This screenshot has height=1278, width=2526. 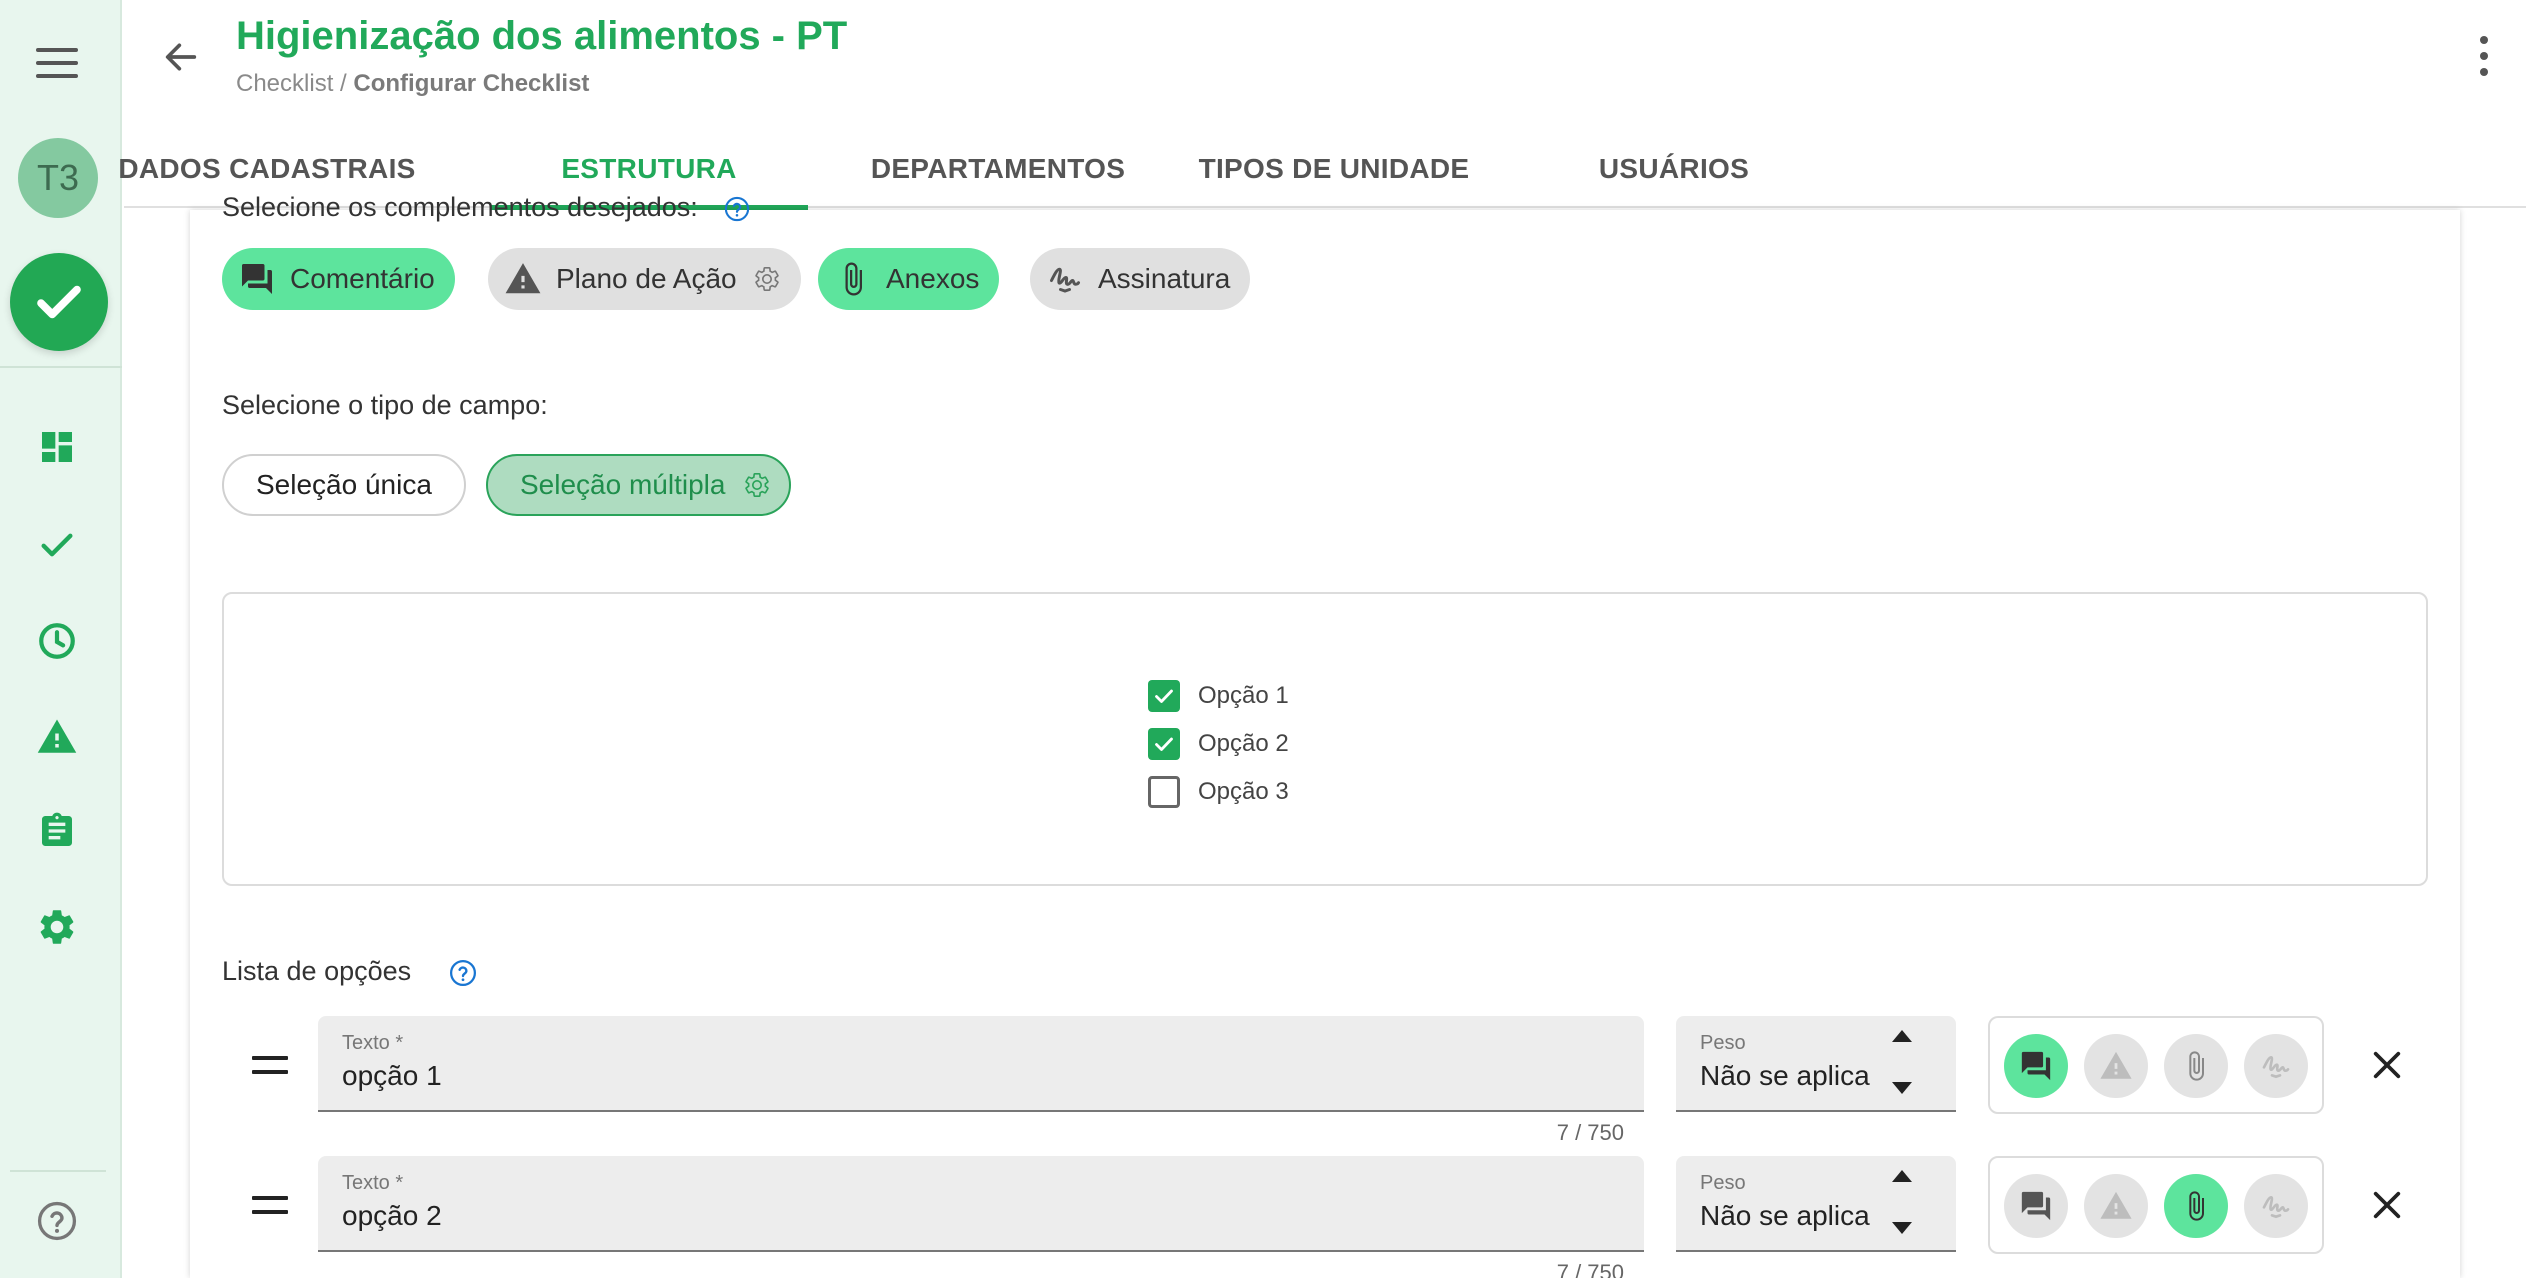 I want to click on chip-label: Assinatura, so click(x=1164, y=278).